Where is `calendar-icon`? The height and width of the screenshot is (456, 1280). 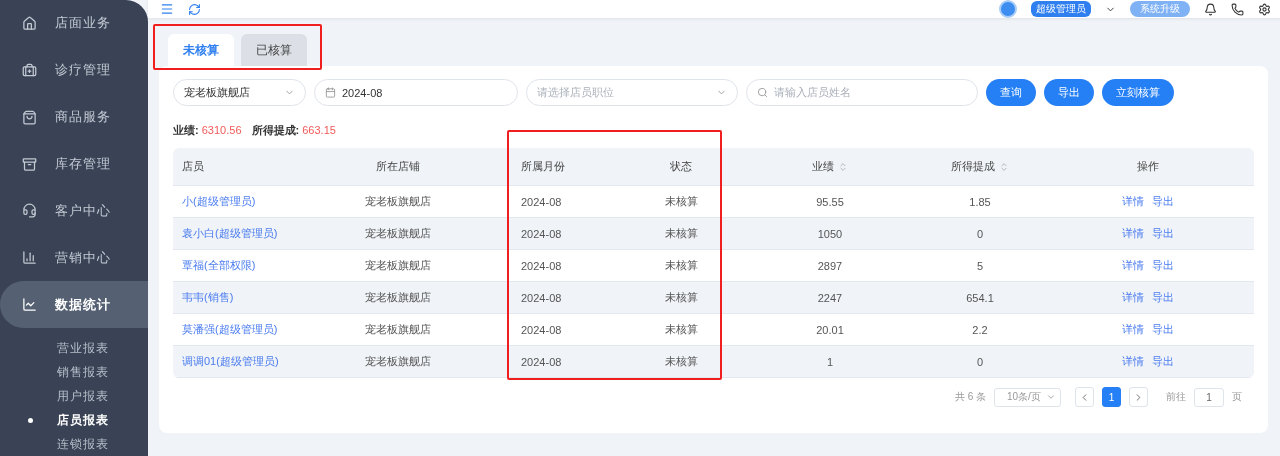
calendar-icon is located at coordinates (330, 92).